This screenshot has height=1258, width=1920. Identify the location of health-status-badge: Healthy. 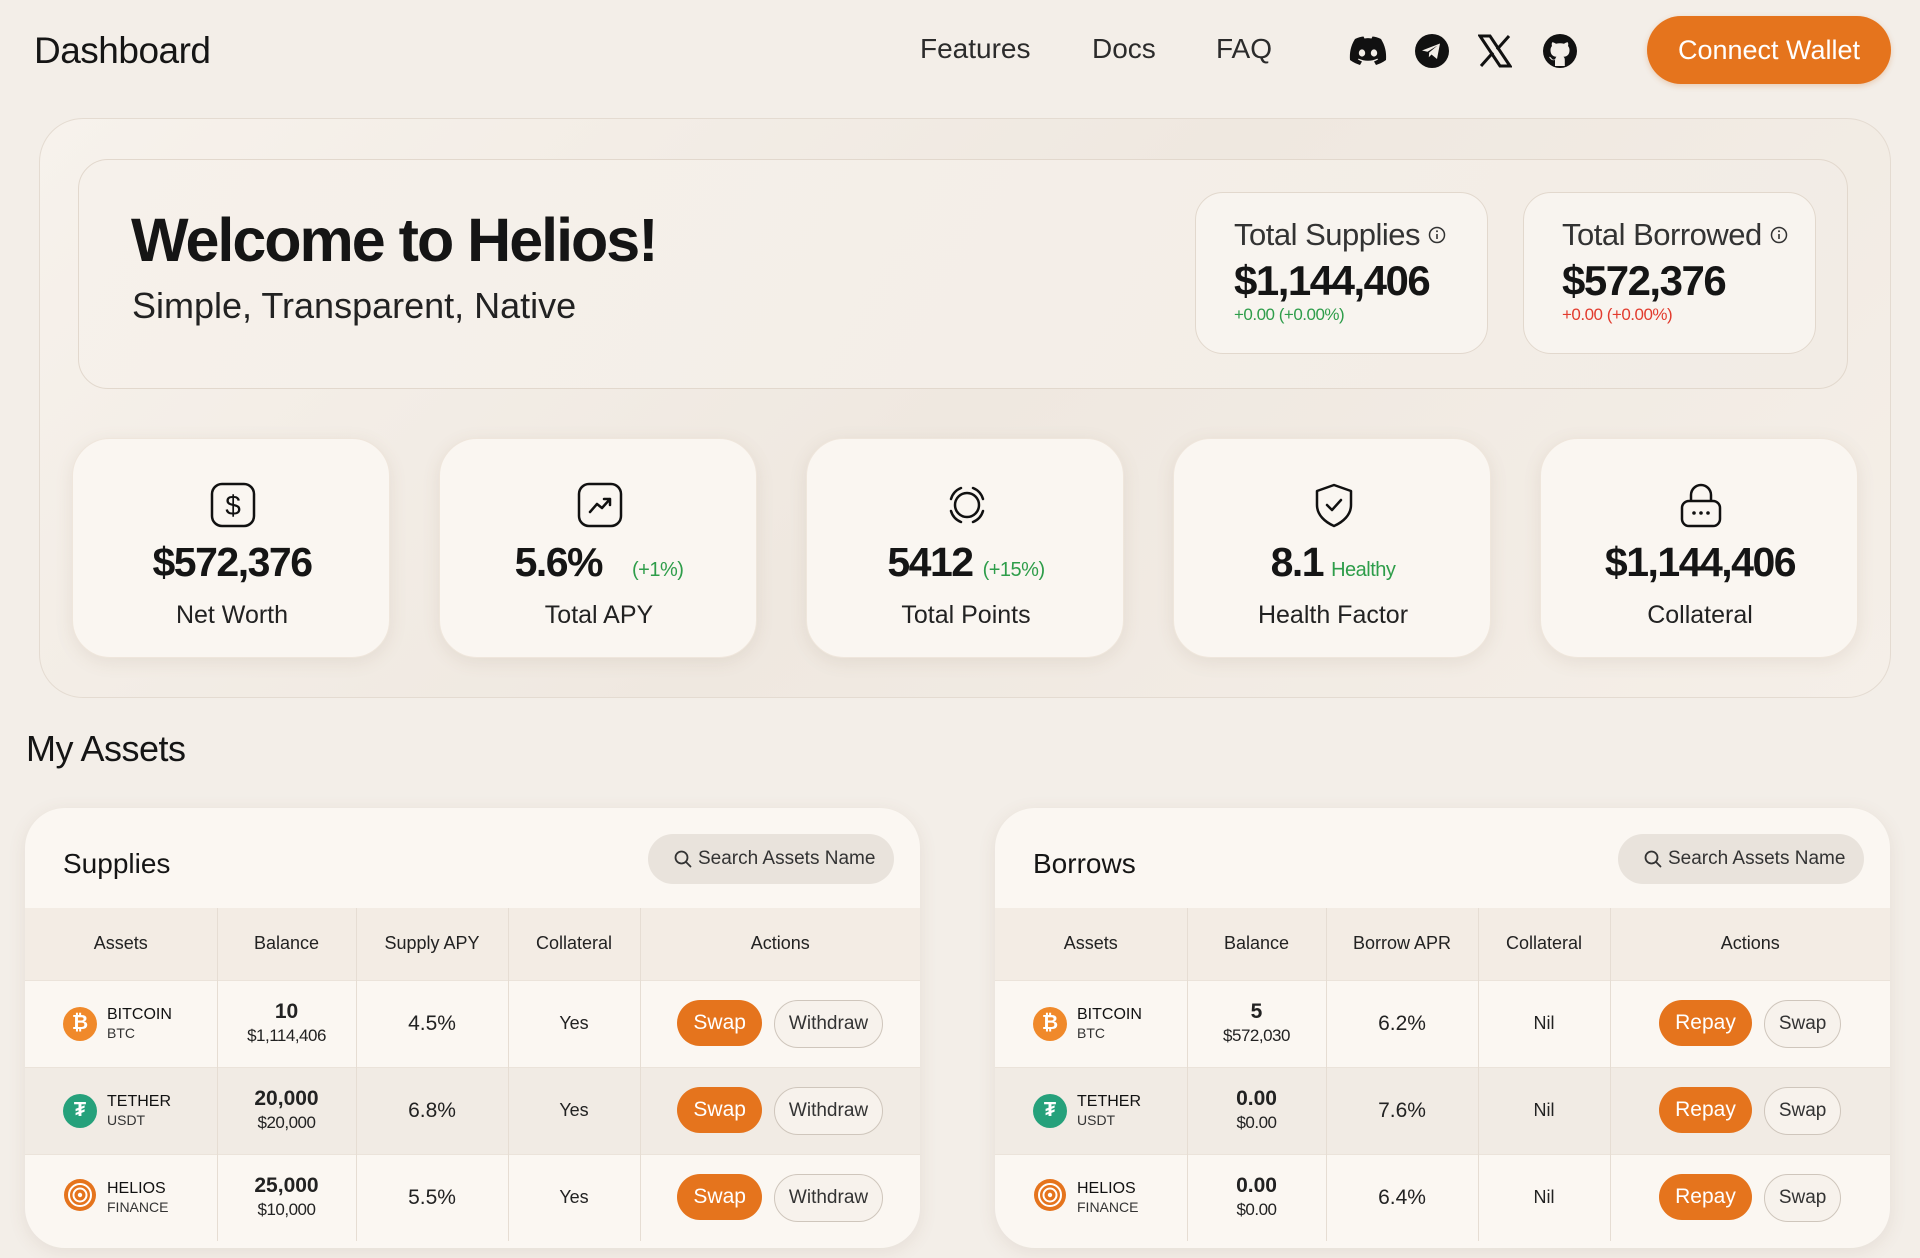
(1363, 570).